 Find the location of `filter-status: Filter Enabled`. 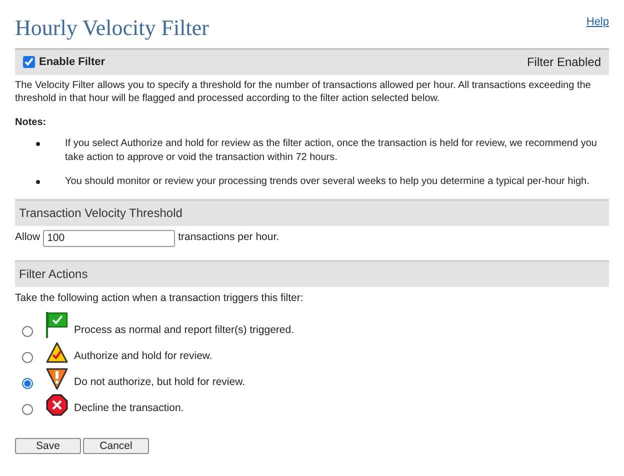

filter-status: Filter Enabled is located at coordinates (563, 62).